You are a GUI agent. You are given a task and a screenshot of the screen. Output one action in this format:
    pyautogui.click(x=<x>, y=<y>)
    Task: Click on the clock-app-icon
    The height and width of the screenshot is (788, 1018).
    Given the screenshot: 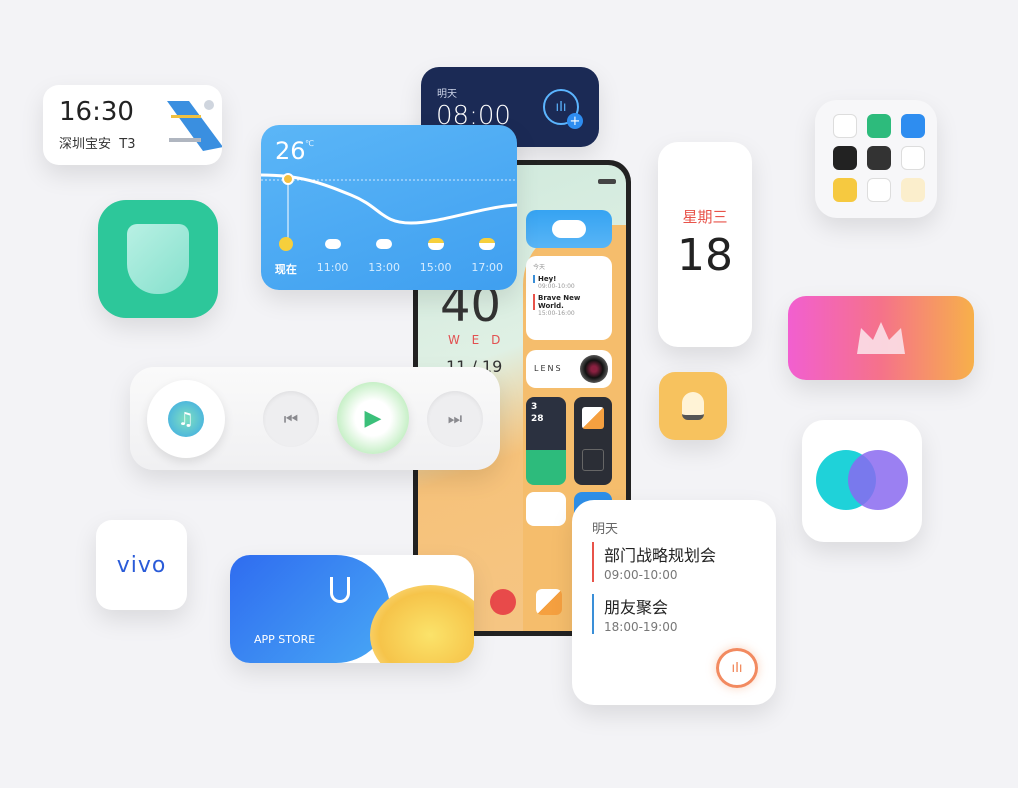 What is the action you would take?
    pyautogui.click(x=845, y=126)
    